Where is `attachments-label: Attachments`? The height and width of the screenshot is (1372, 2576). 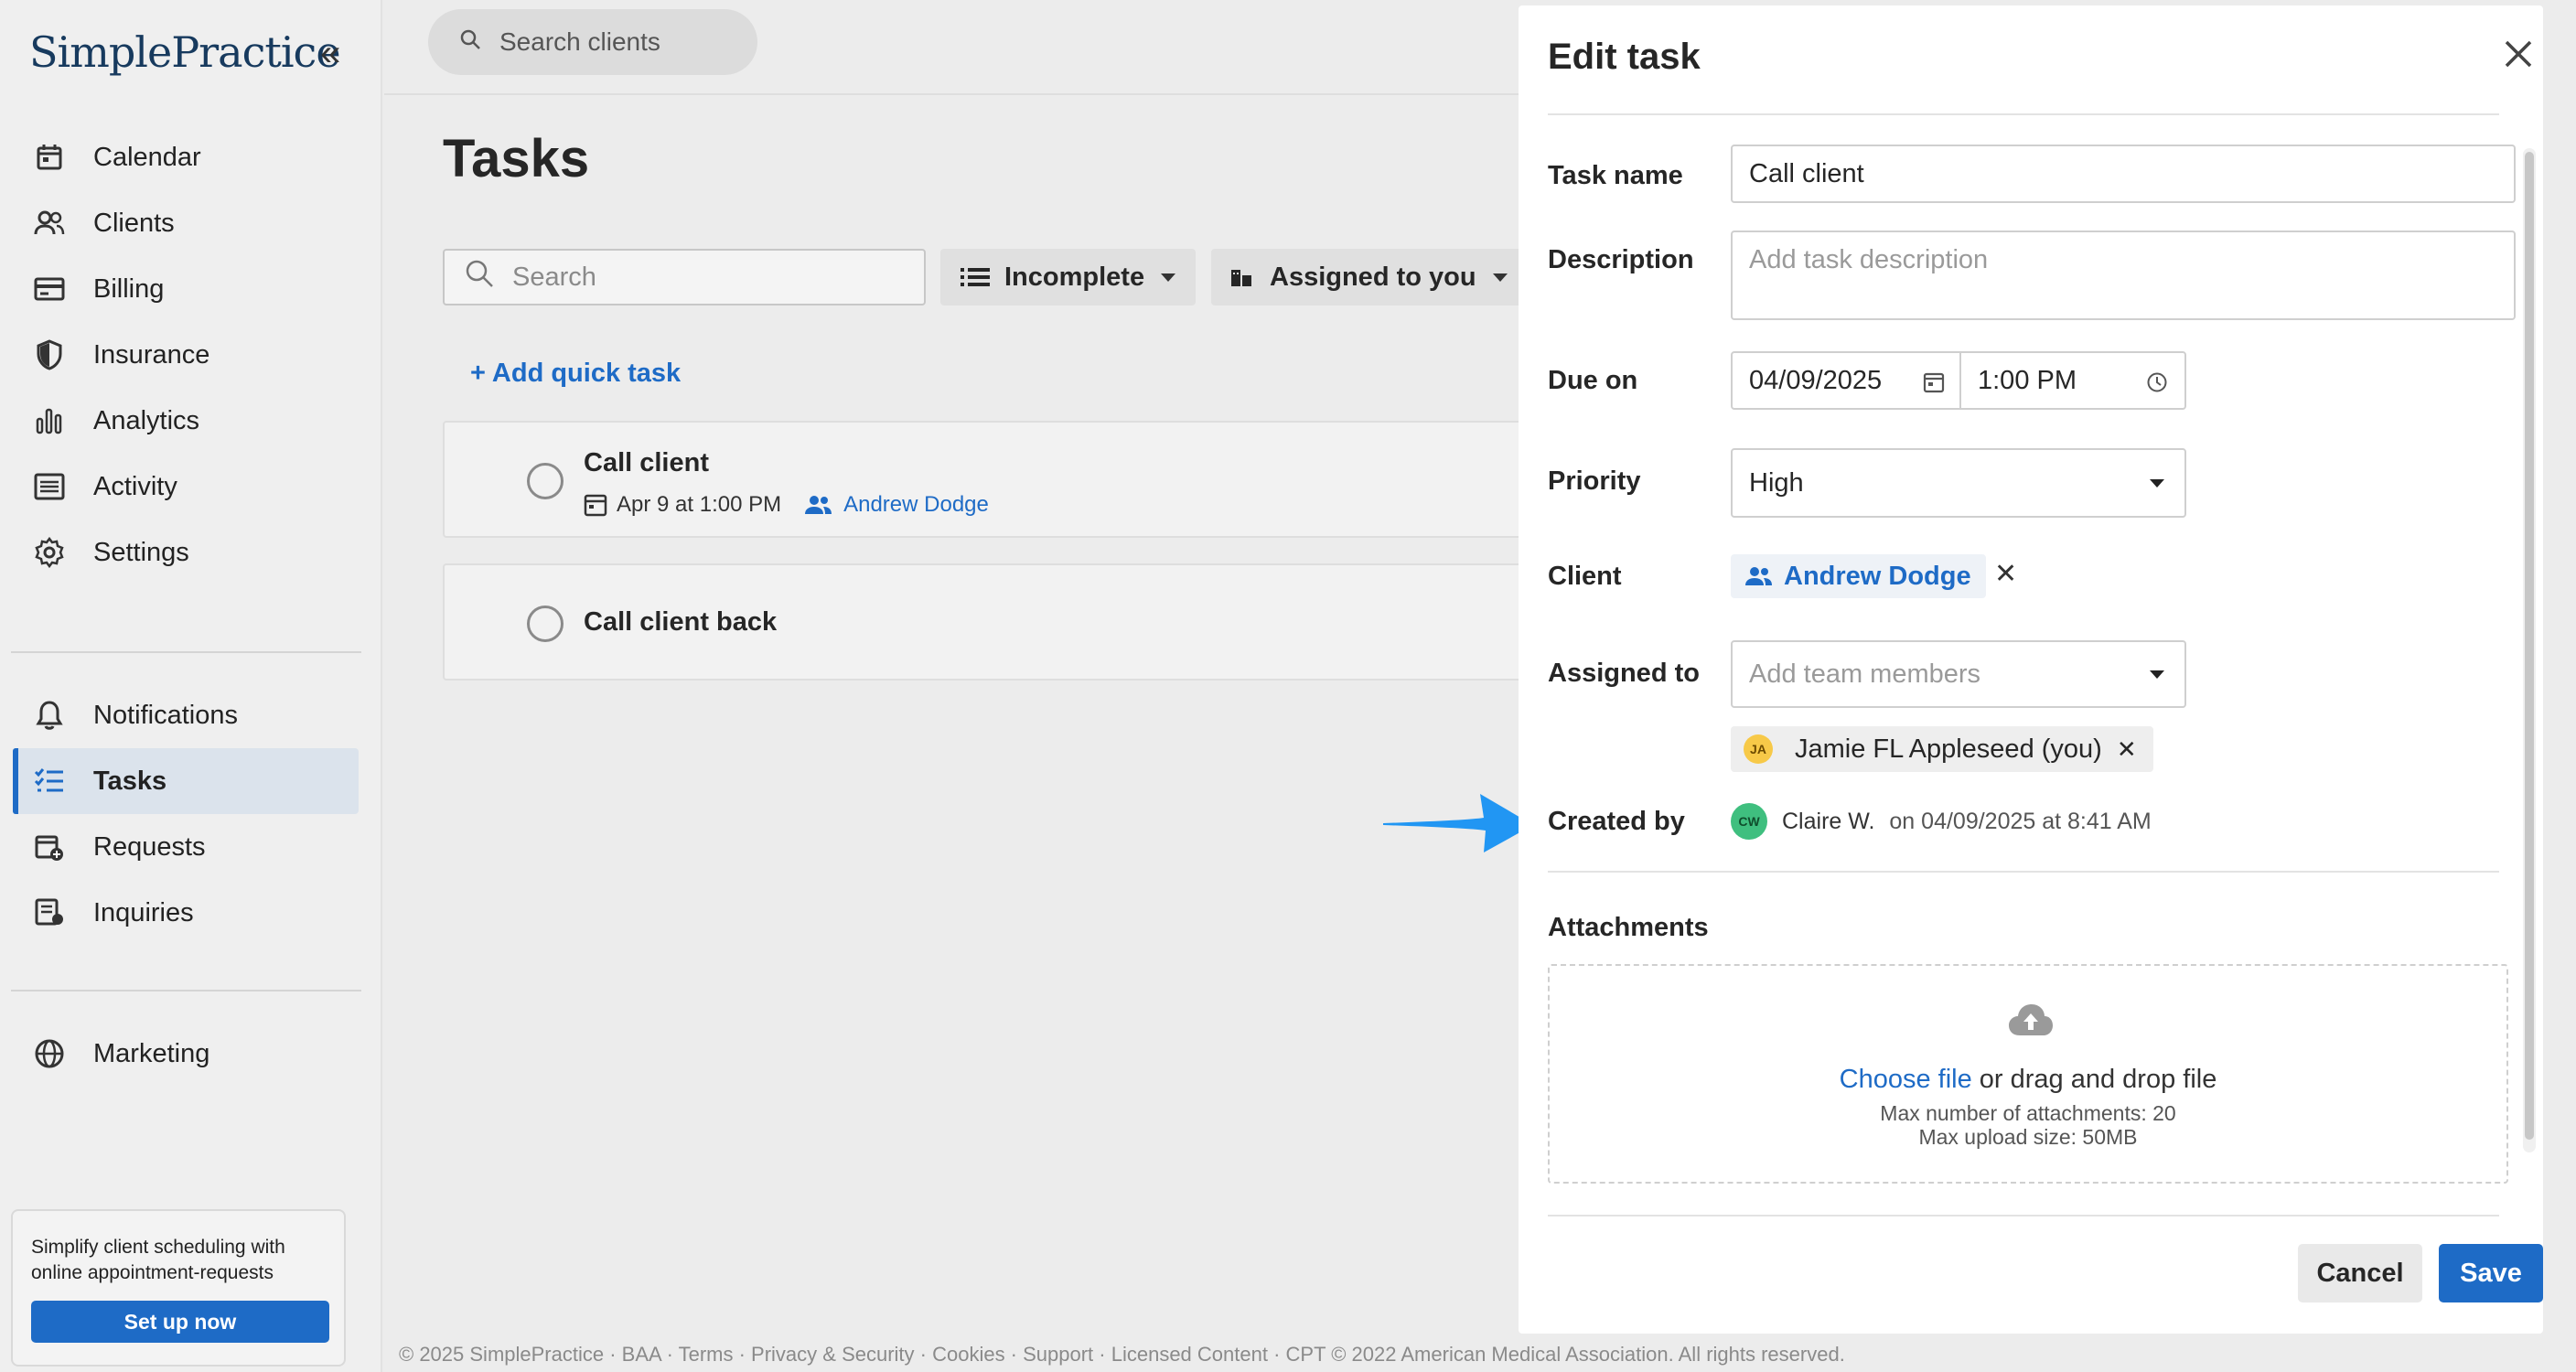 attachments-label: Attachments is located at coordinates (1629, 927).